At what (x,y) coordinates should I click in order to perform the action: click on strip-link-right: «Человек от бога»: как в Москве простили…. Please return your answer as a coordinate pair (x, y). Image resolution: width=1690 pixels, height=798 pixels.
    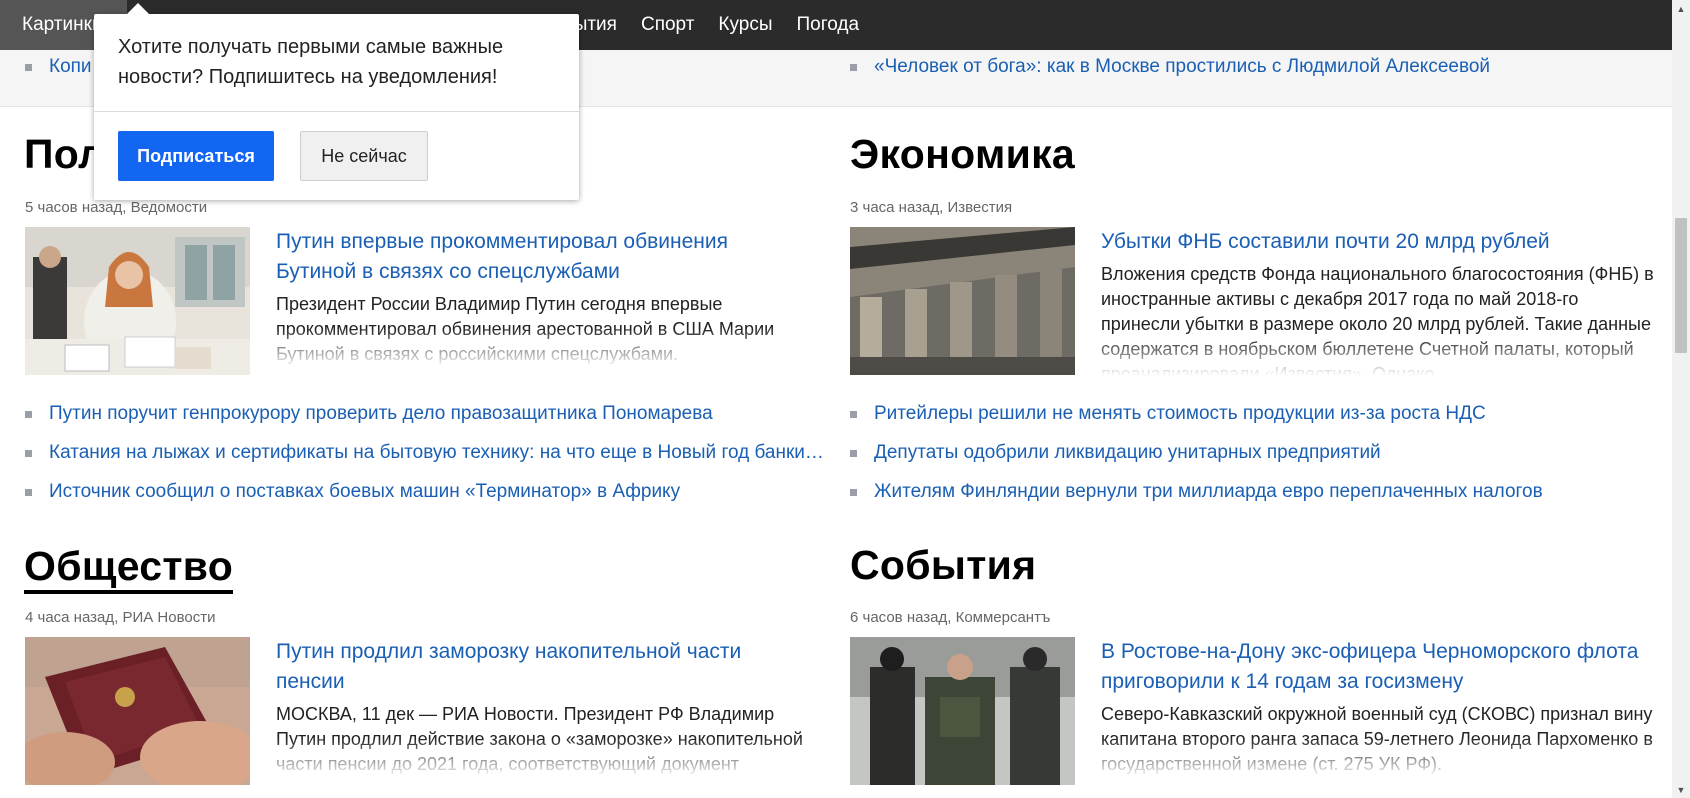
    Looking at the image, I should click on (1170, 67).